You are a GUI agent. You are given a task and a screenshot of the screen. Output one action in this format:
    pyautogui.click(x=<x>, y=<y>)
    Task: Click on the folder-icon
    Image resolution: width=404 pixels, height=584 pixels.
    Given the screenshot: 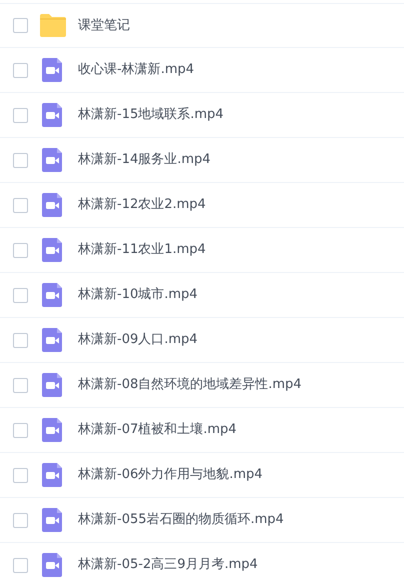 What is the action you would take?
    pyautogui.click(x=53, y=25)
    